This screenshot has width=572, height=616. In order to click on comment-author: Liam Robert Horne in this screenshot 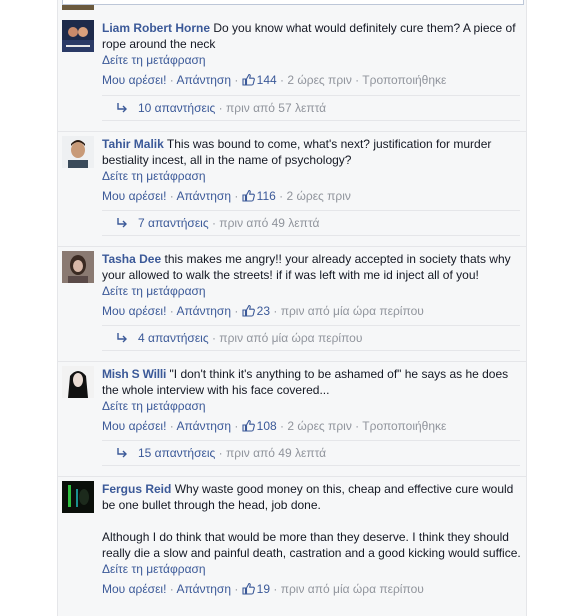, I will do `click(156, 28)`.